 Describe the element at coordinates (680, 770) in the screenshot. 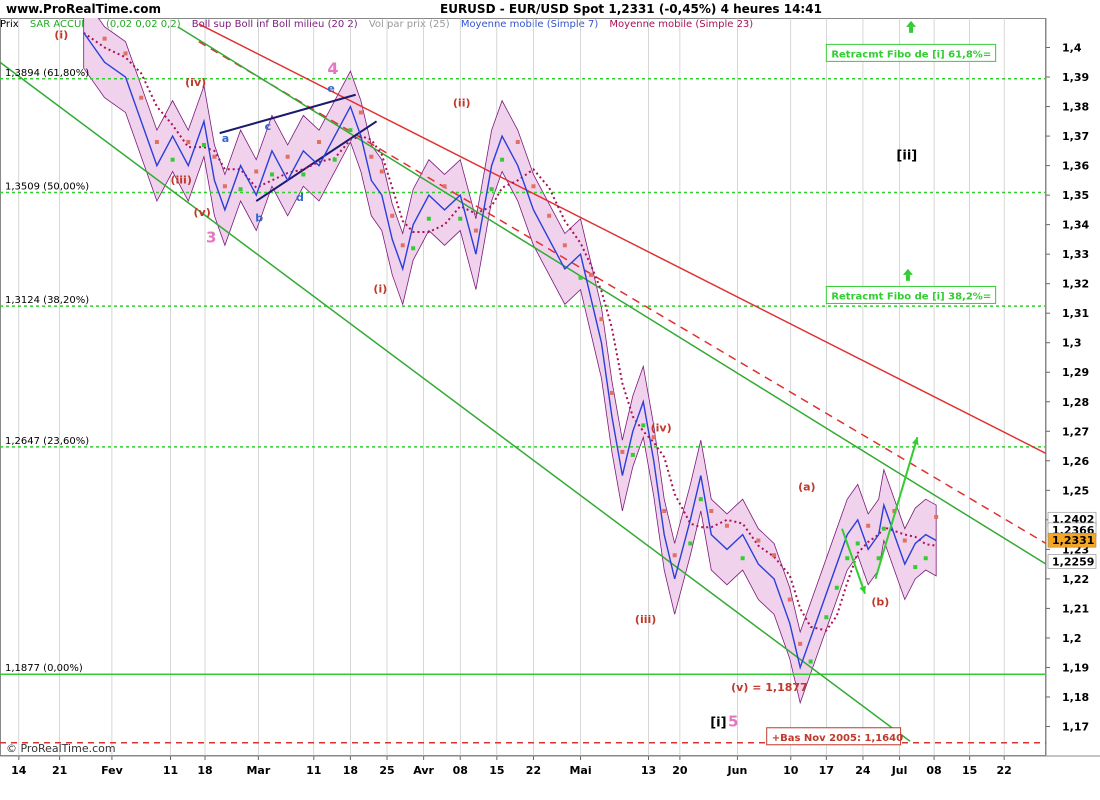

I see `x-tick-label: 20` at that location.